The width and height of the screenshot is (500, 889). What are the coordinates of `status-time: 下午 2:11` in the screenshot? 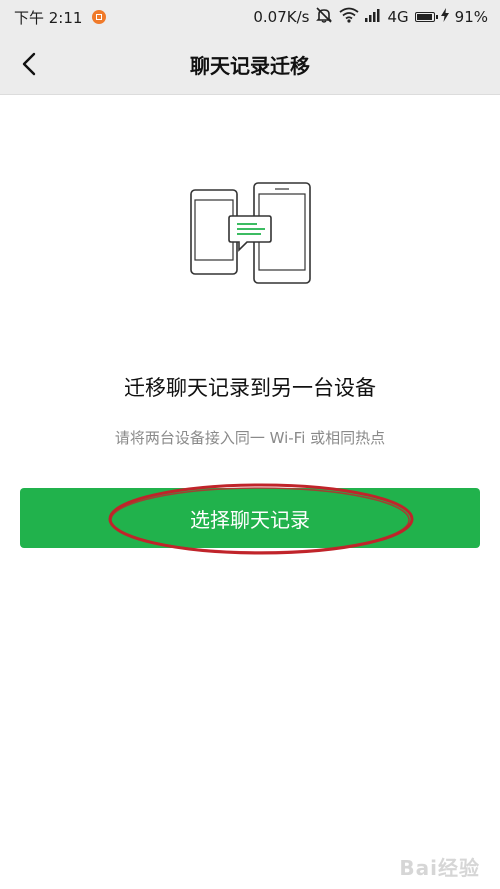 It's located at (48, 17).